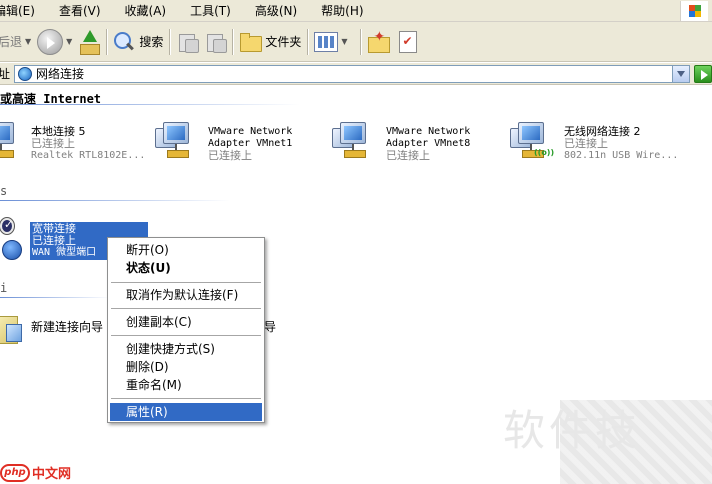 This screenshot has height=484, width=712. What do you see at coordinates (276, 10) in the screenshot?
I see `menu-advanced: 高级(N)` at bounding box center [276, 10].